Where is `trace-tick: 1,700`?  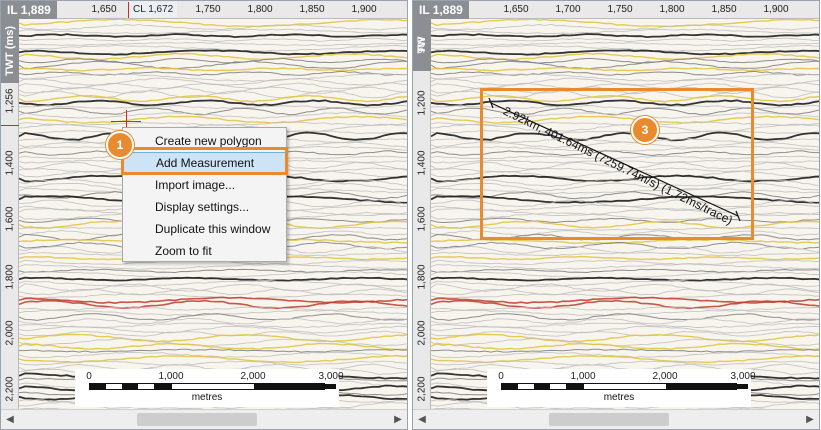 trace-tick: 1,700 is located at coordinates (568, 9).